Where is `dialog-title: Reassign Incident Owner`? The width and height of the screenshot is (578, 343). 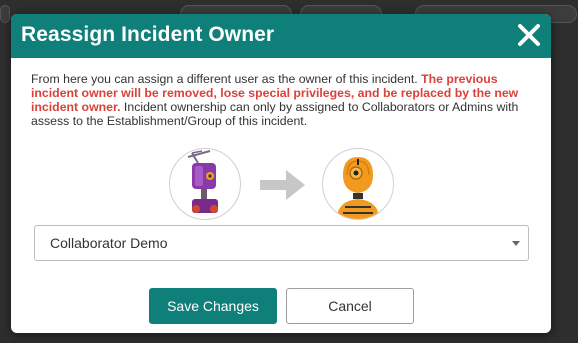 dialog-title: Reassign Incident Owner is located at coordinates (148, 34).